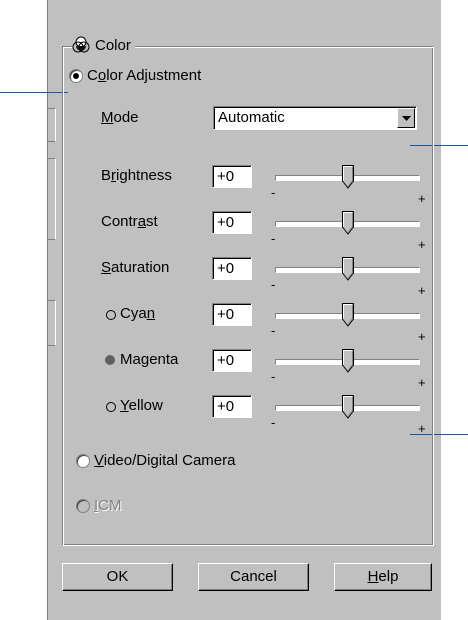  Describe the element at coordinates (138, 313) in the screenshot. I see `slider-label: Cyan` at that location.